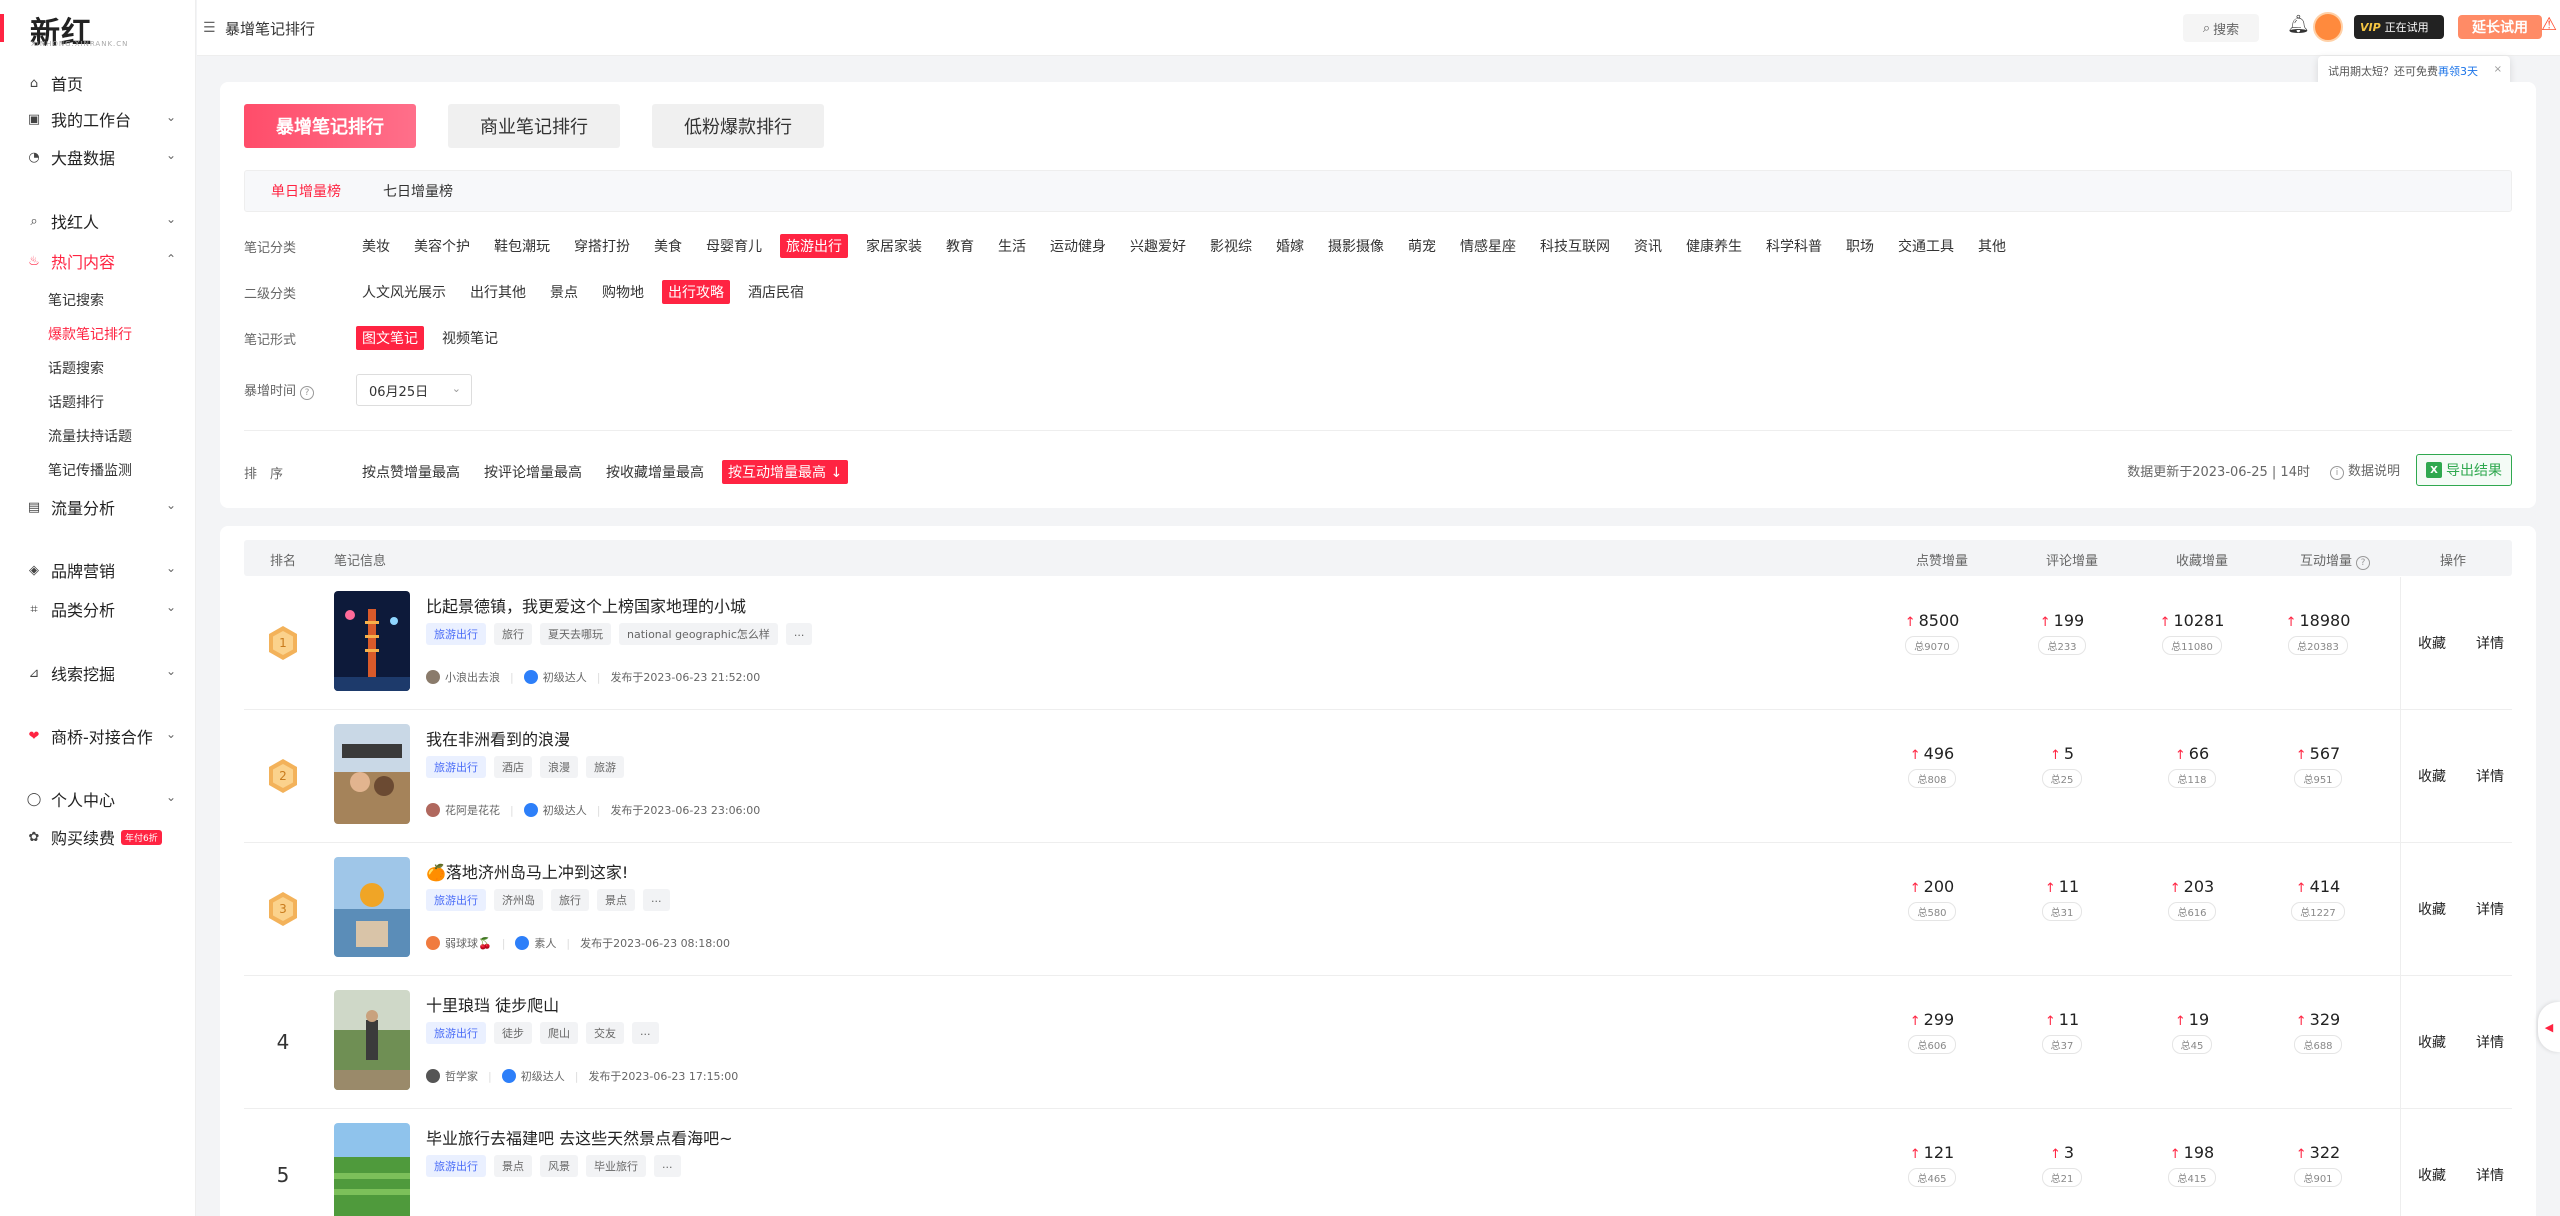 The height and width of the screenshot is (1216, 2560). What do you see at coordinates (414, 390) in the screenshot?
I see `date-select: 06月25日 ⌄` at bounding box center [414, 390].